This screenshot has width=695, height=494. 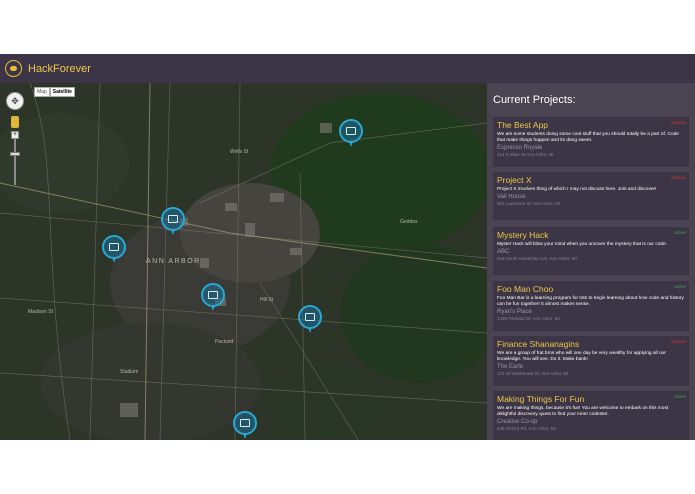 I want to click on project-address: 602 Lawrence St. Ann Arbor, MI, so click(x=529, y=203).